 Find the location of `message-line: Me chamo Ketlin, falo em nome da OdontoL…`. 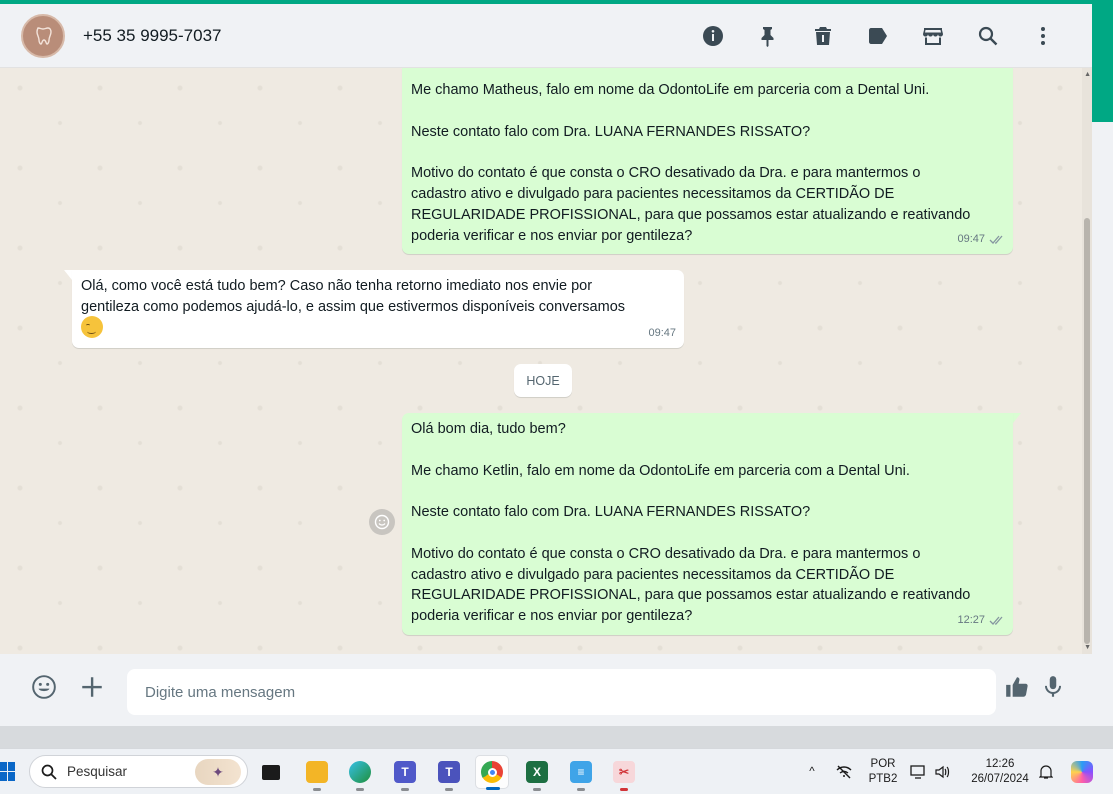

message-line: Me chamo Ketlin, falo em nome da OdontoL… is located at coordinates (660, 470).